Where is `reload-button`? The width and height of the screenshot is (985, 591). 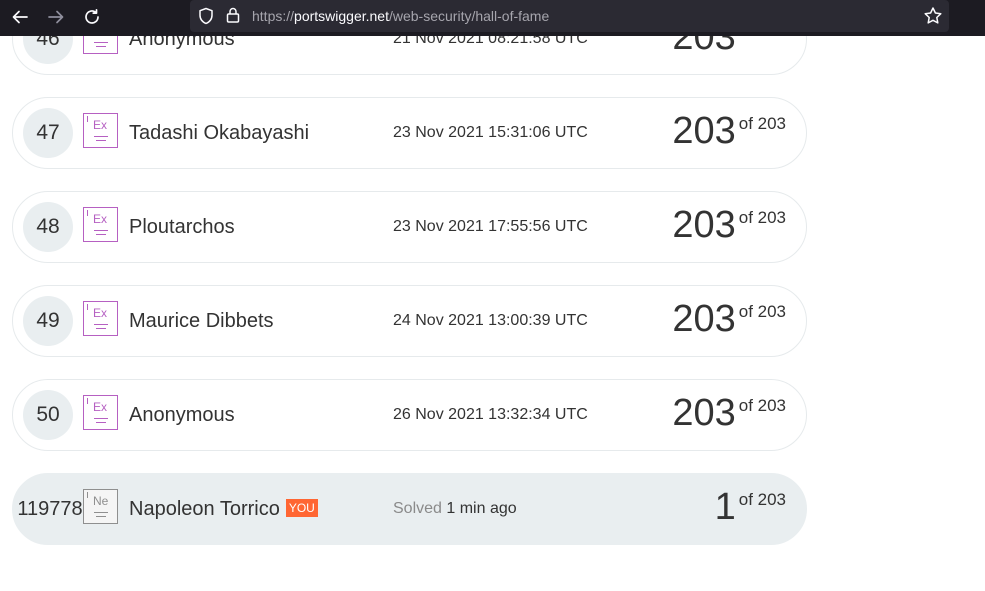 reload-button is located at coordinates (92, 17).